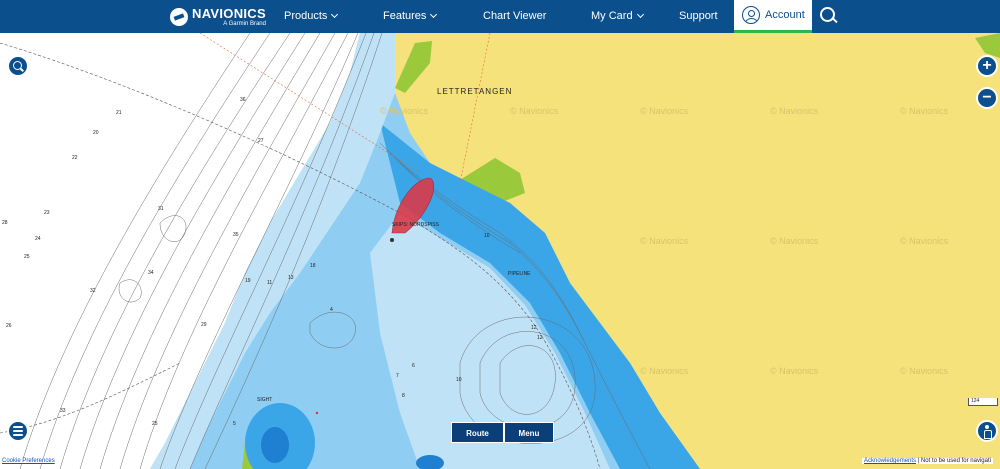 Image resolution: width=1000 pixels, height=469 pixels. What do you see at coordinates (987, 66) in the screenshot?
I see `zoom-in-button: +` at bounding box center [987, 66].